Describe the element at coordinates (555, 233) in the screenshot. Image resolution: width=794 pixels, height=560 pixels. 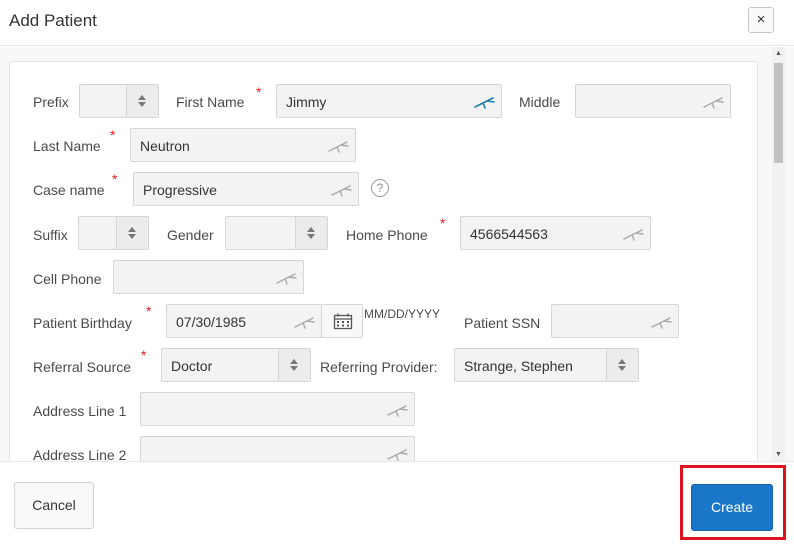
I see `home-phone-input: 4566544563` at that location.